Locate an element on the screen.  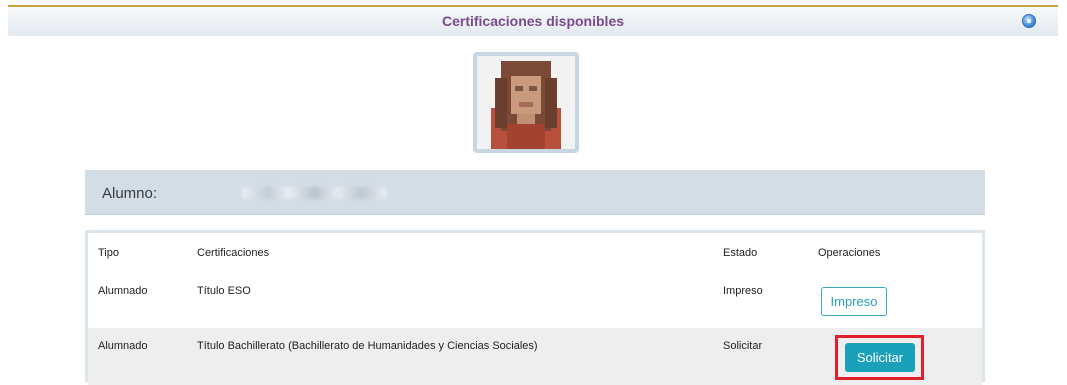
impreso-button: Impreso is located at coordinates (854, 301).